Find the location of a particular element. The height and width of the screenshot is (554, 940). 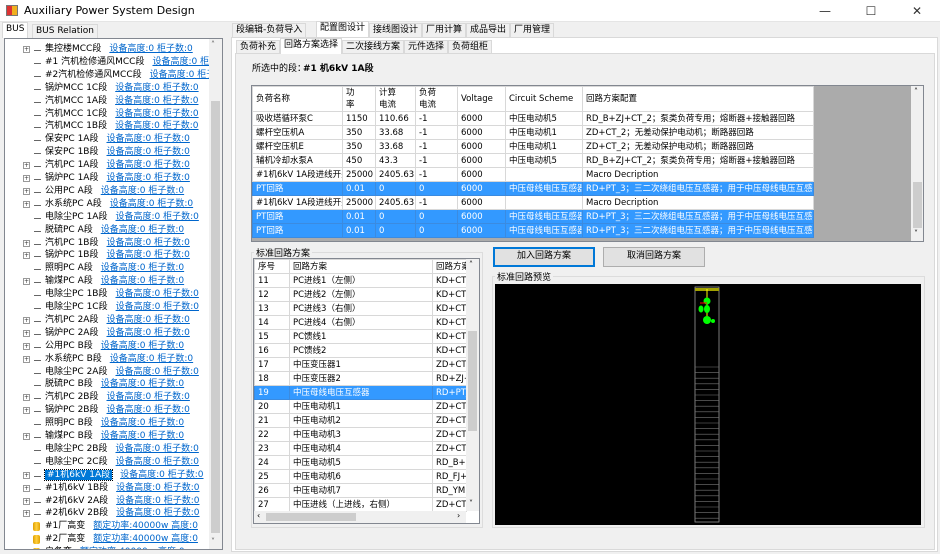

table-cell: KD+CT； is located at coordinates (449, 322).